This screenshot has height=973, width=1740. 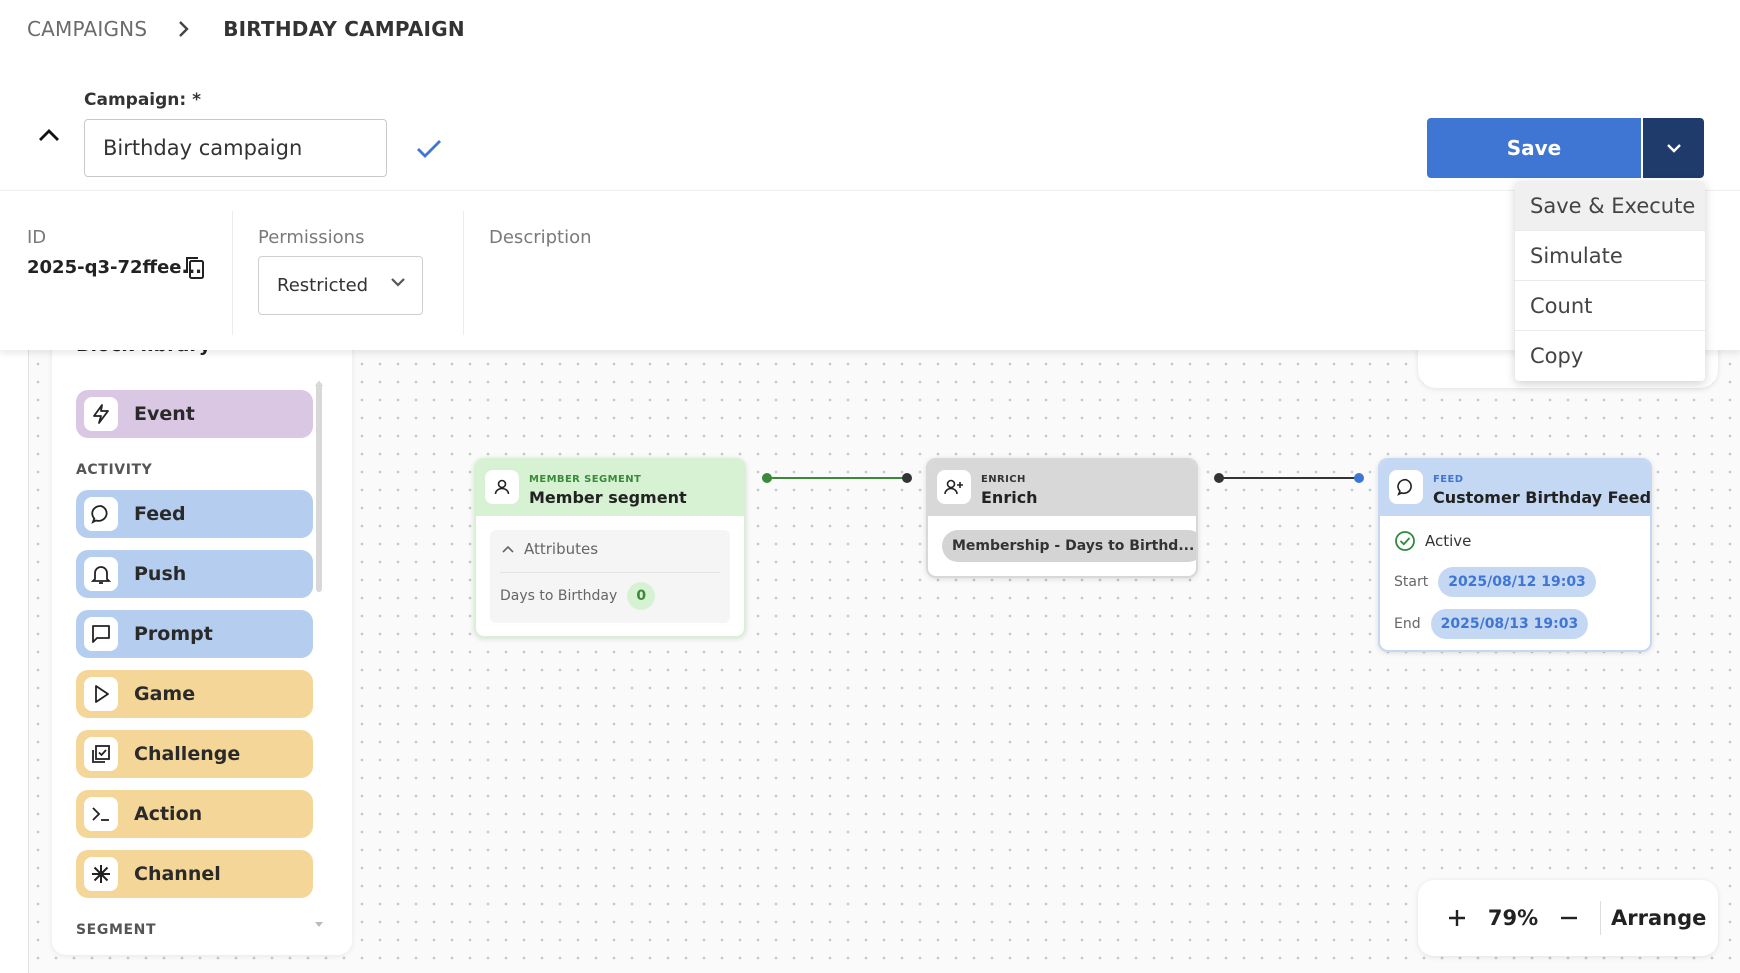 I want to click on zoom-in-button, so click(x=1457, y=918).